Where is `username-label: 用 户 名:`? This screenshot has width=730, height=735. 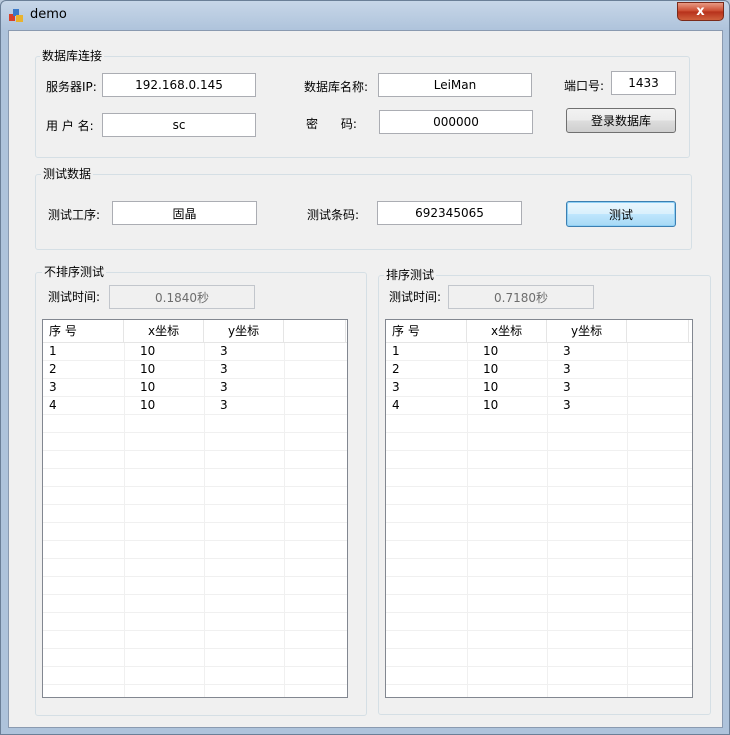 username-label: 用 户 名: is located at coordinates (70, 126).